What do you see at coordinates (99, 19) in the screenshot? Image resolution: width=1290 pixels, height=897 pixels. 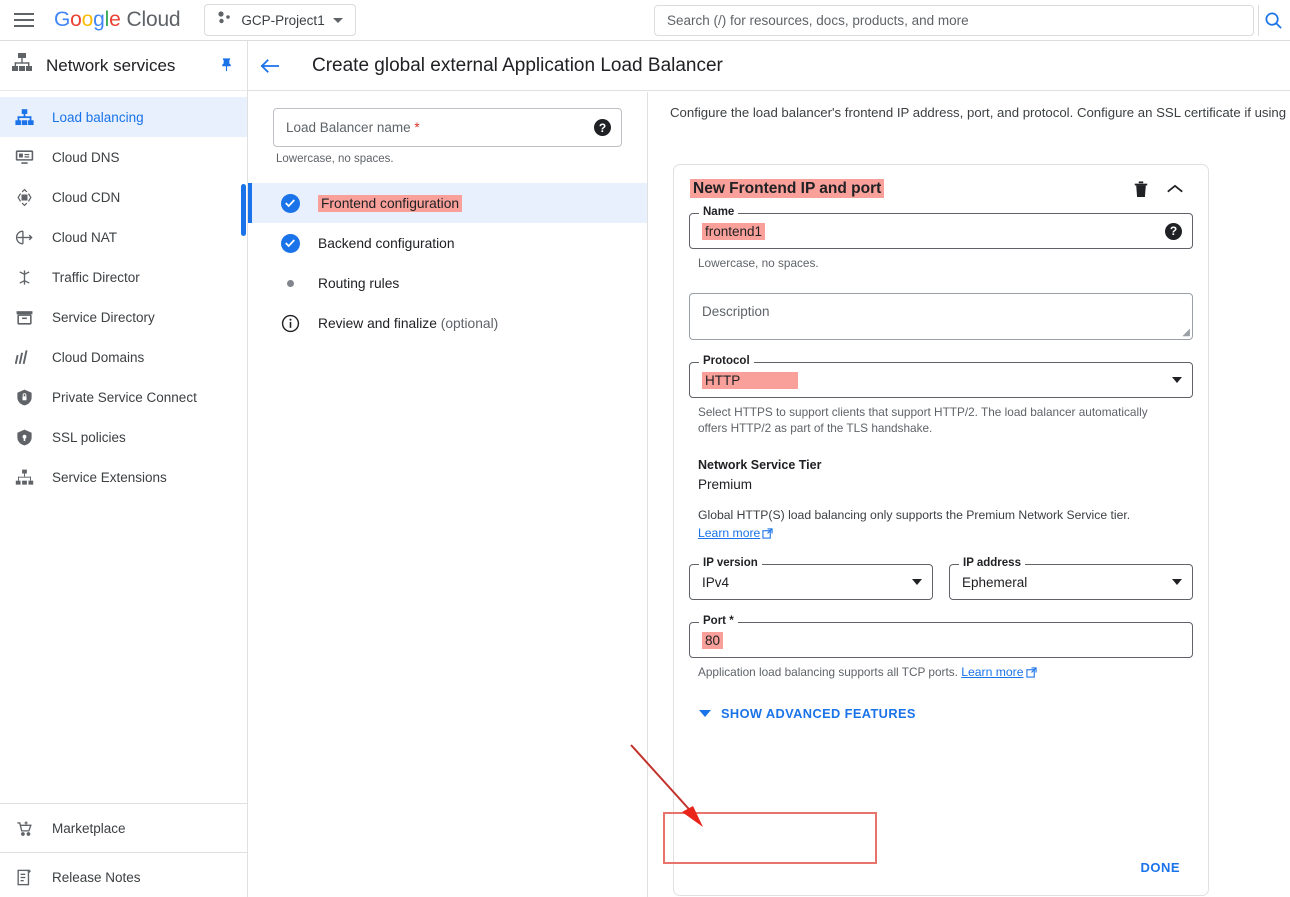 I see `logo-letter-g2: g` at bounding box center [99, 19].